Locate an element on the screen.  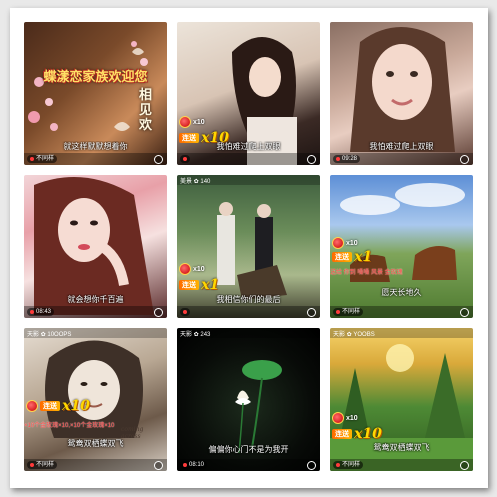
lyric-caption: 就这样默默想着你 is located at coordinates (95, 146).